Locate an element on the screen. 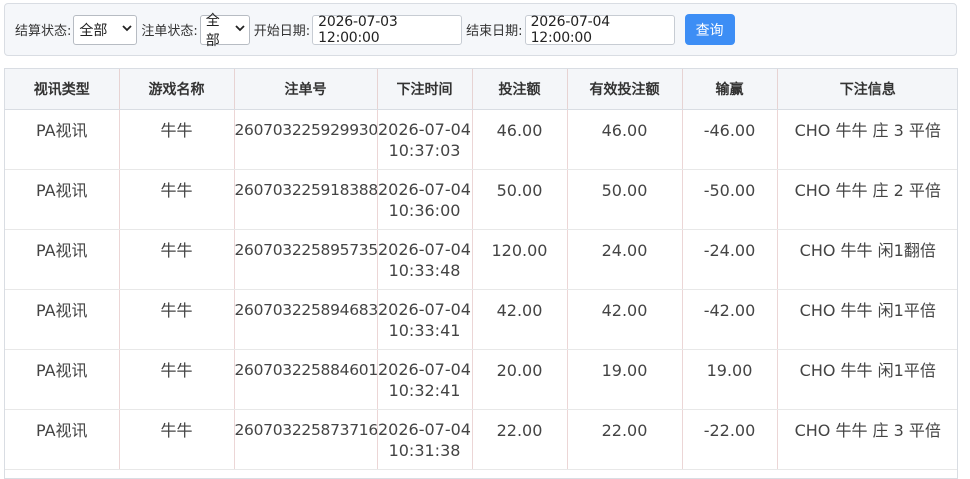  cell-valid-amount: 50.00 is located at coordinates (625, 199).